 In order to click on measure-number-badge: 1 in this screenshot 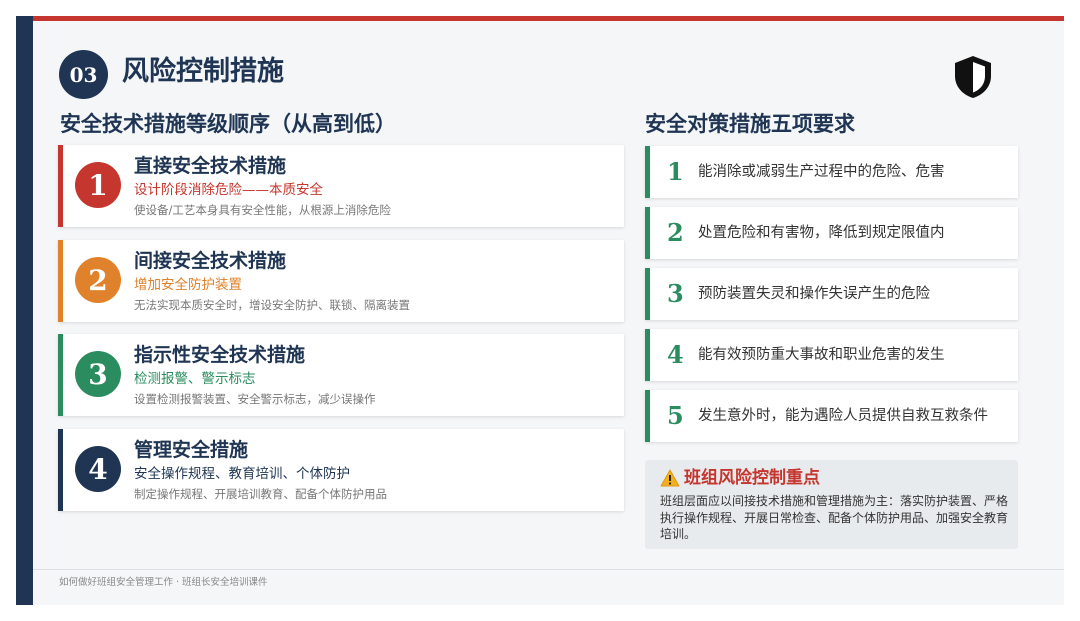, I will do `click(98, 185)`.